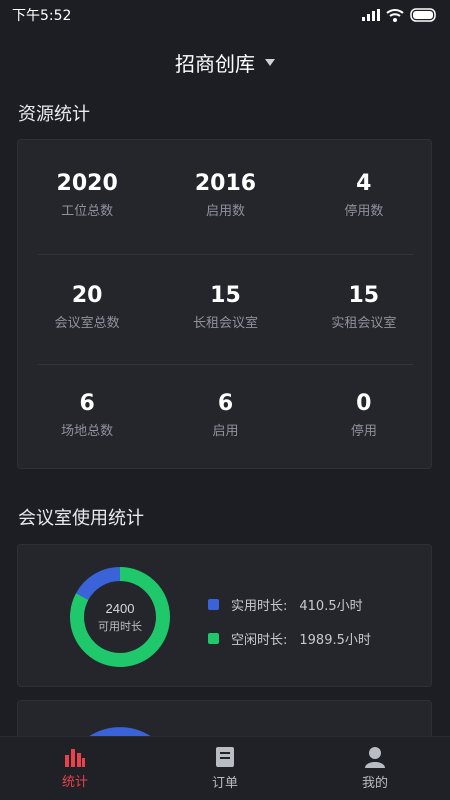 This screenshot has width=450, height=800. I want to click on stat-label: 实租会议室, so click(364, 323).